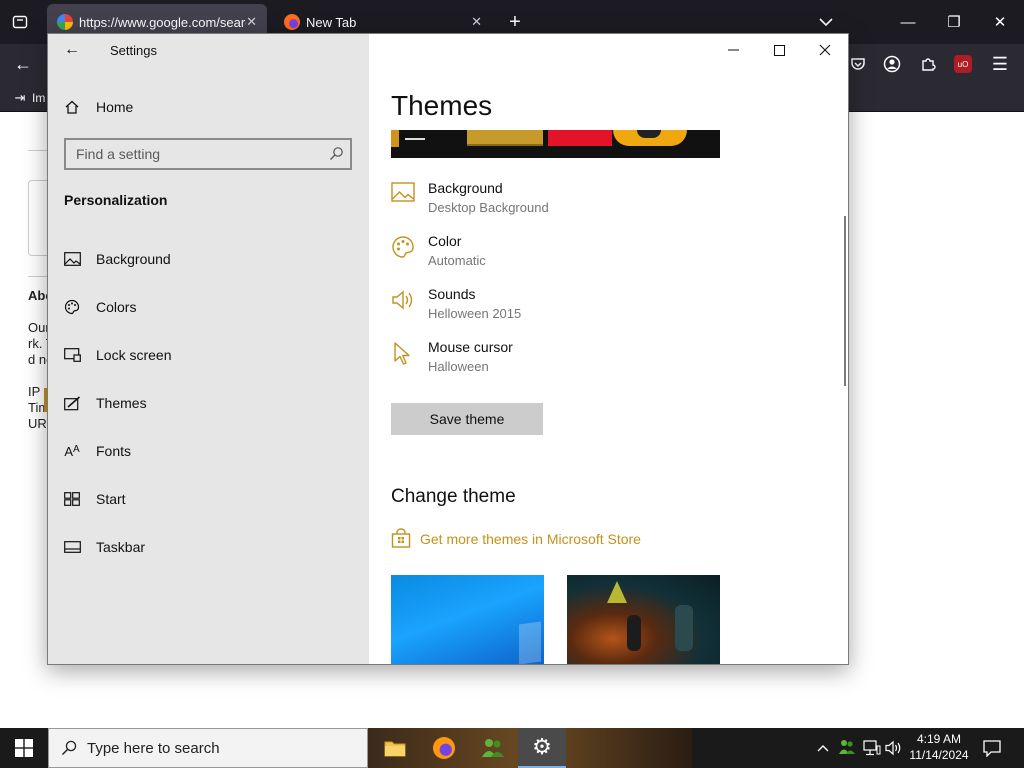 The image size is (1024, 768). I want to click on taskbar-icon, so click(72, 547).